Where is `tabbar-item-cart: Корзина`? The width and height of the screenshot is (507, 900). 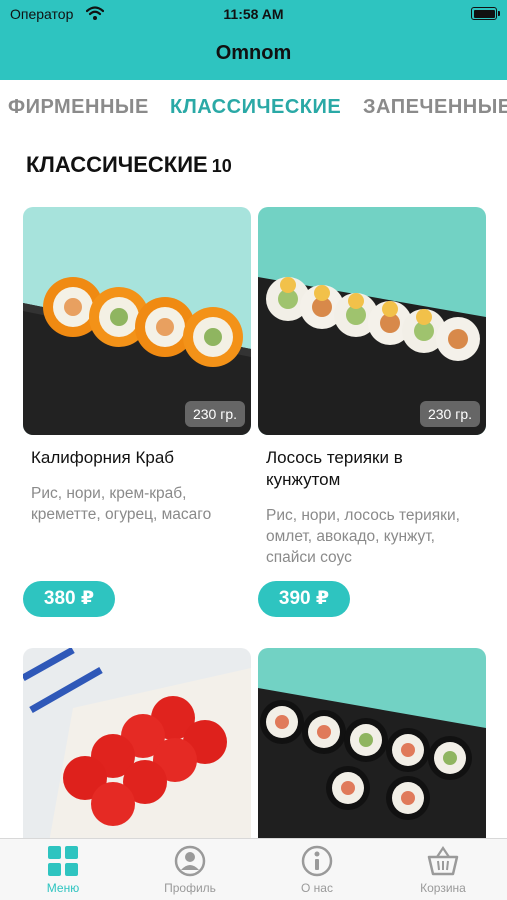 tabbar-item-cart: Корзина is located at coordinates (443, 870).